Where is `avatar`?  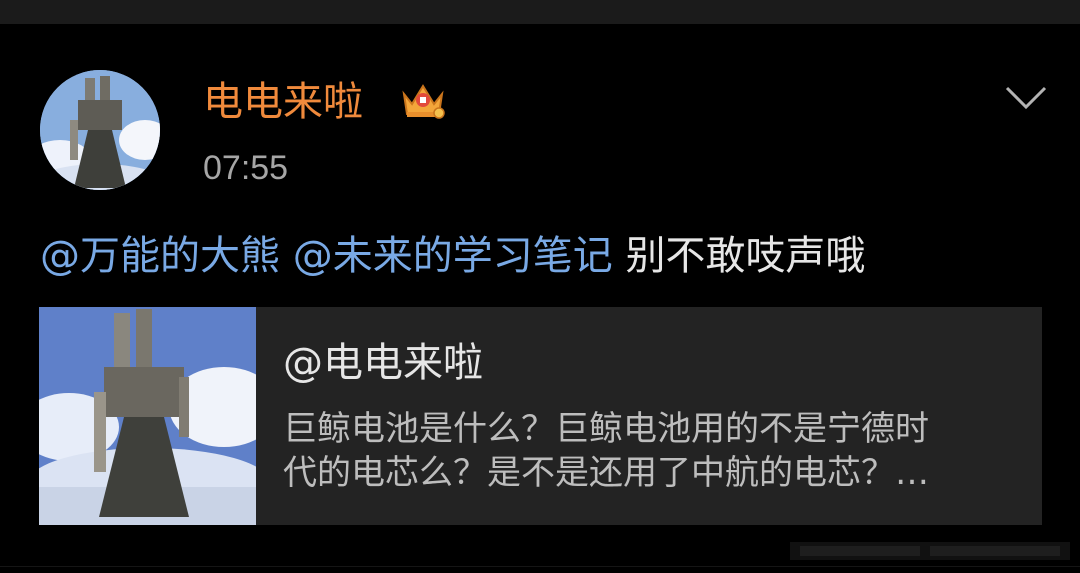
avatar is located at coordinates (100, 130).